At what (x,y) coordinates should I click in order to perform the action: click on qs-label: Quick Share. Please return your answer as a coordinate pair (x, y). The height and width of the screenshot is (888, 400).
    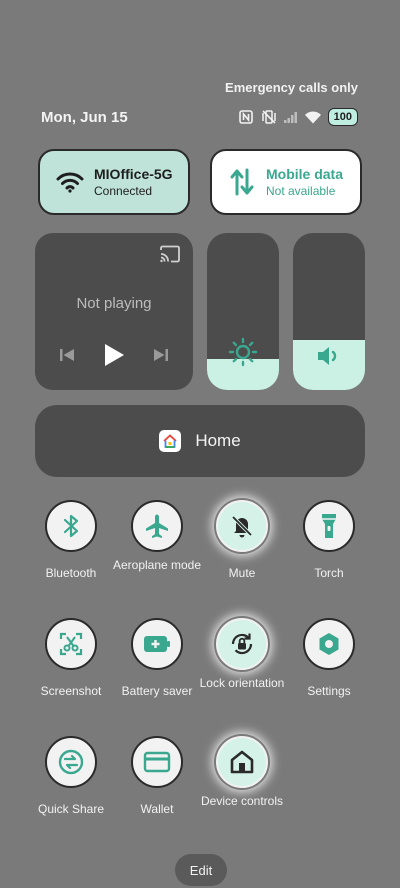
    Looking at the image, I should click on (71, 809).